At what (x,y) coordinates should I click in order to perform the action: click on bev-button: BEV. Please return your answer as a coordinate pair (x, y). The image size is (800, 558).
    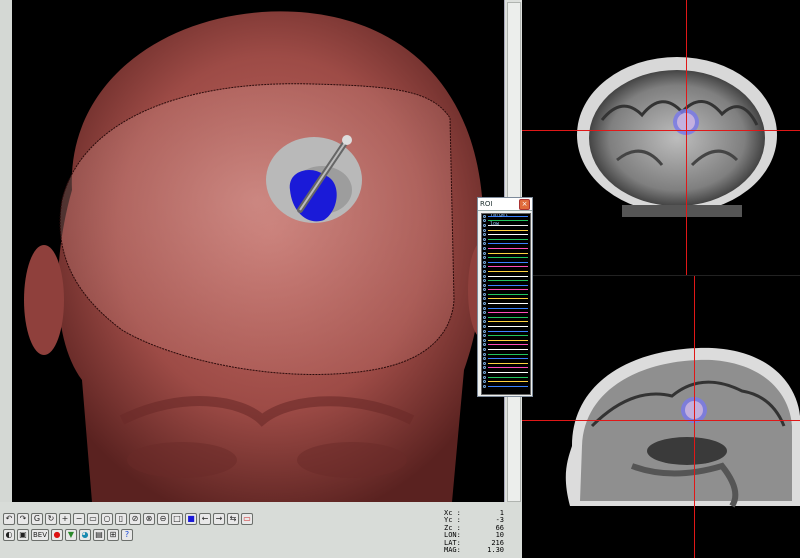
    Looking at the image, I should click on (40, 535).